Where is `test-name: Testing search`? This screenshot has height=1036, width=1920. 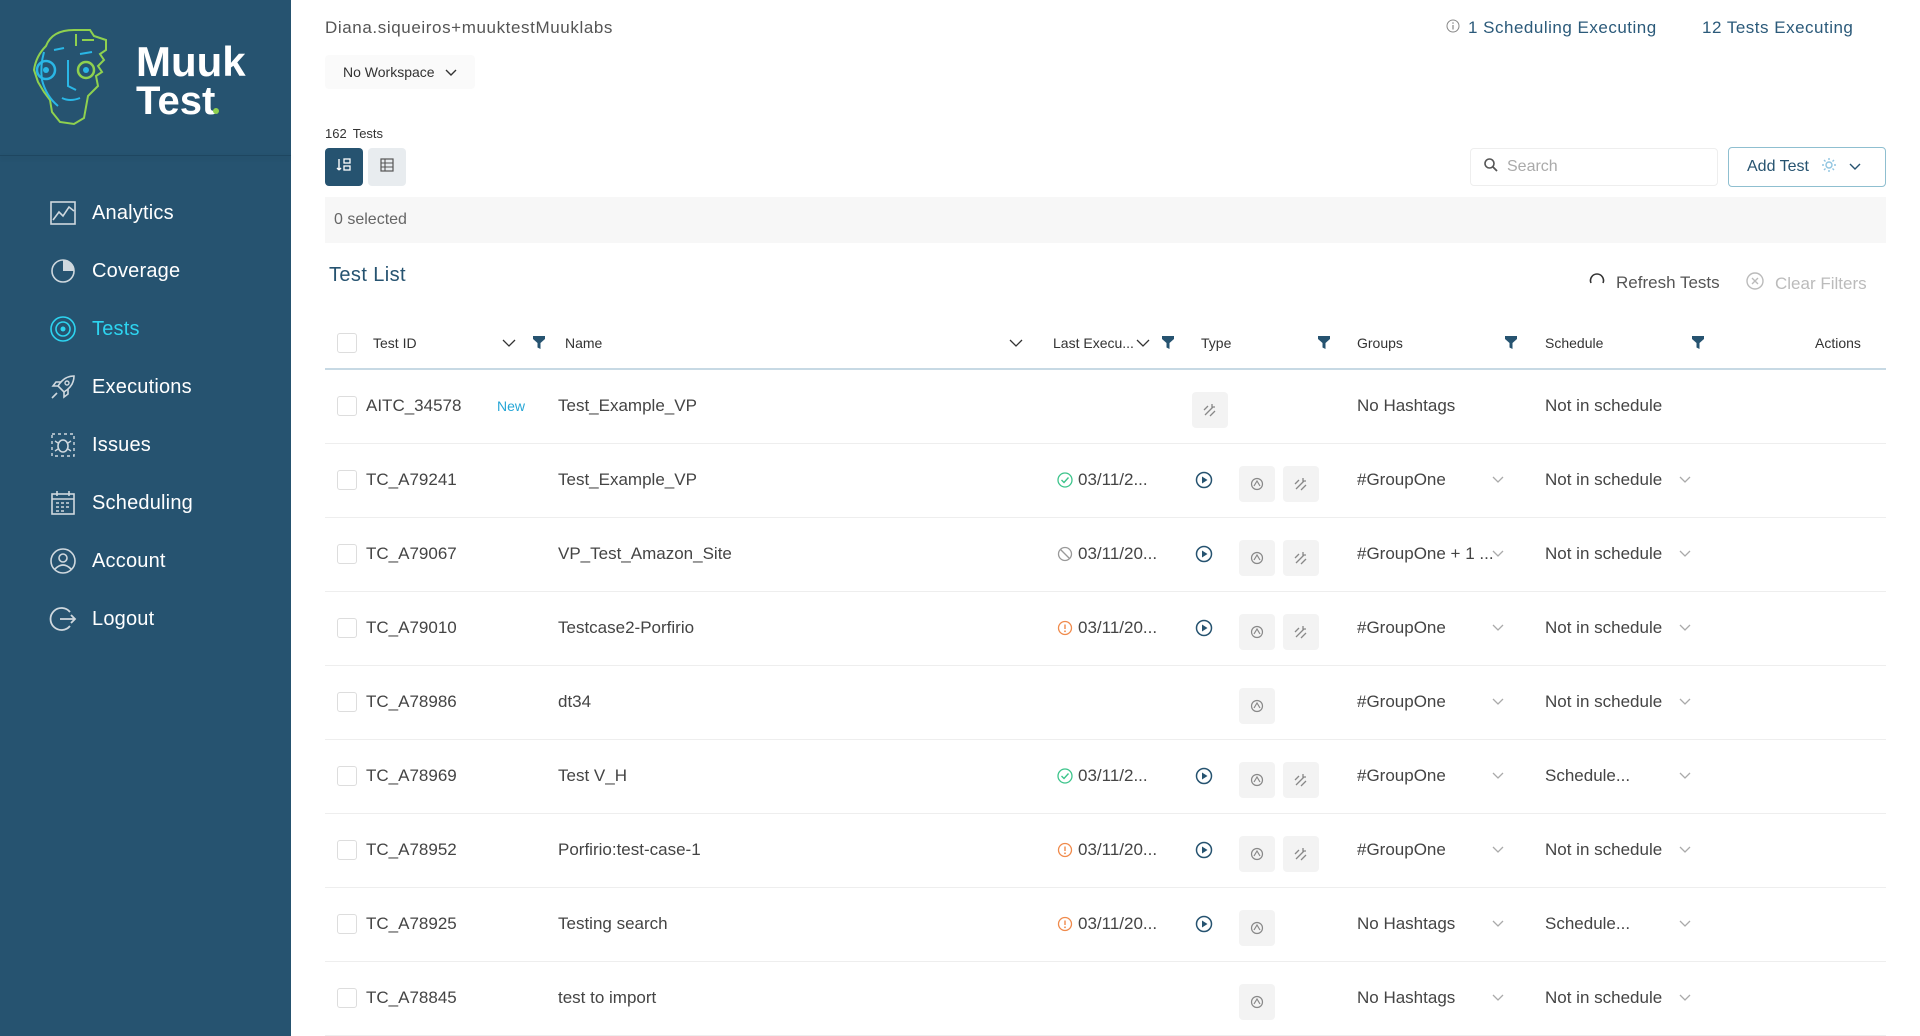
test-name: Testing search is located at coordinates (613, 924).